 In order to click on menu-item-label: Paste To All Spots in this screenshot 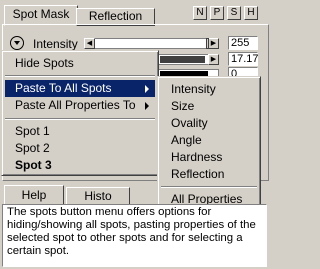, I will do `click(63, 88)`.